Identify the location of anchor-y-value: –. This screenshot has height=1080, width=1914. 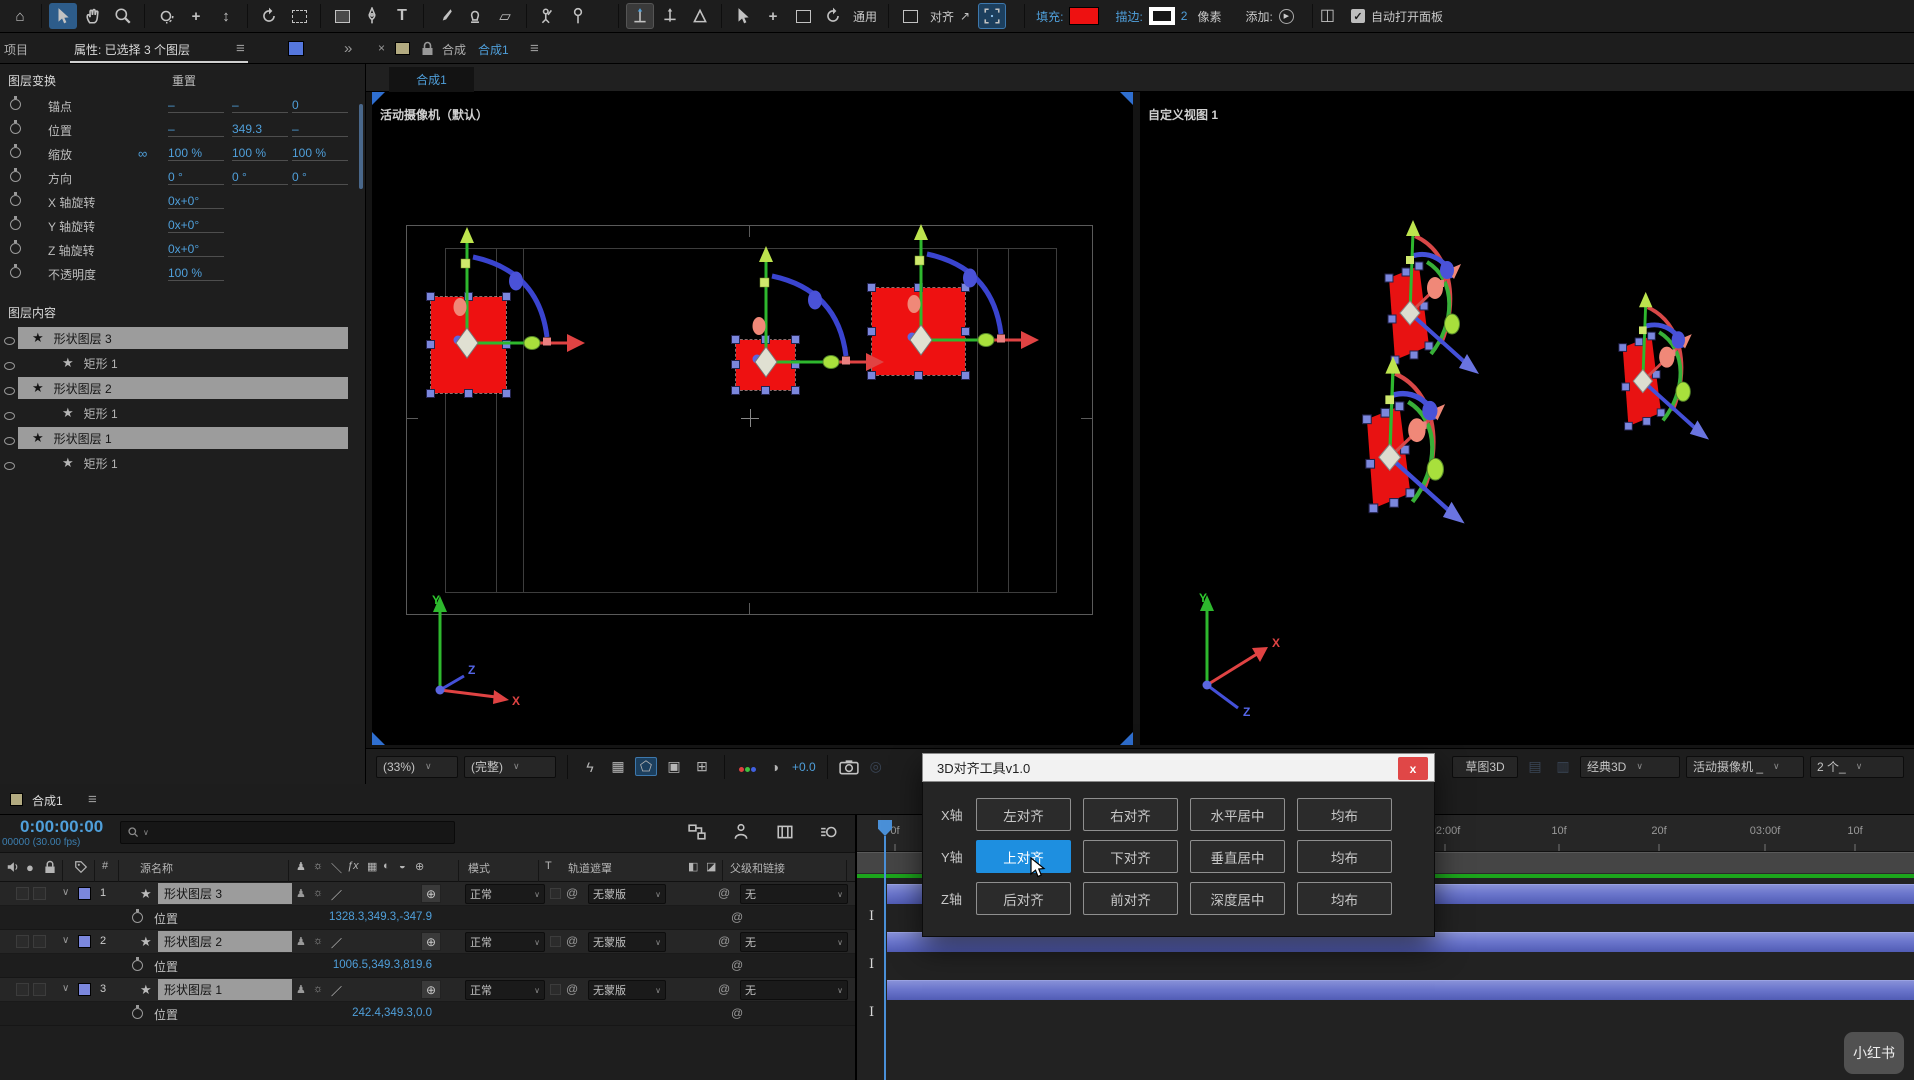
(260, 105).